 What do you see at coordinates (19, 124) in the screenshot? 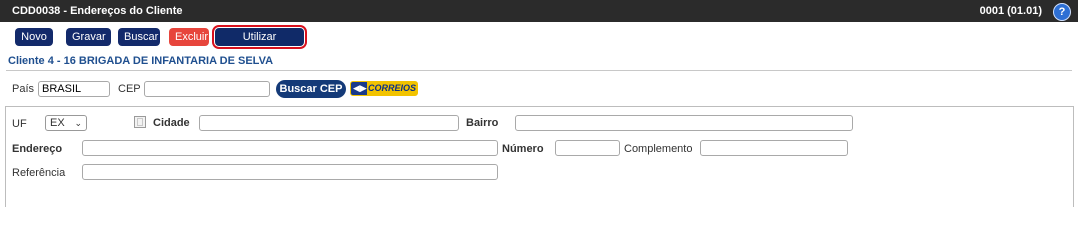
I see `uf-label: UF` at bounding box center [19, 124].